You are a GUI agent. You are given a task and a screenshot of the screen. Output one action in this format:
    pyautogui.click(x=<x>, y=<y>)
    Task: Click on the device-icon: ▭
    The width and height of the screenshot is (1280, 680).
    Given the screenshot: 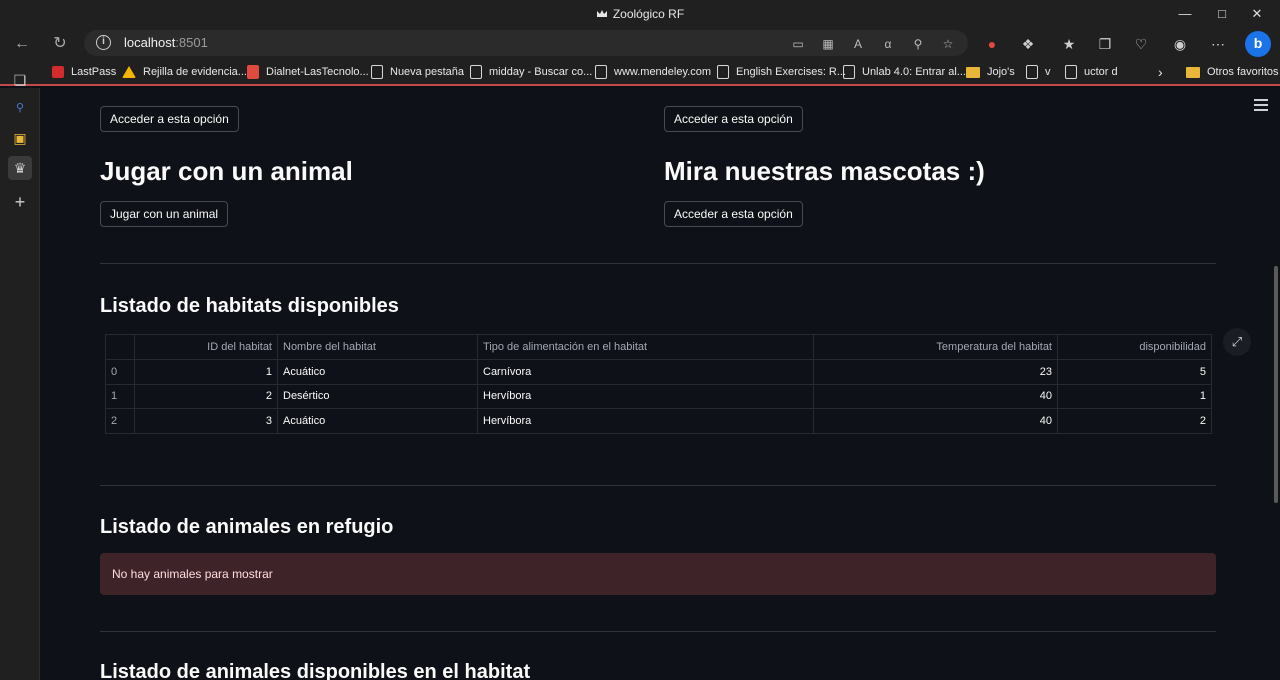 What is the action you would take?
    pyautogui.click(x=798, y=44)
    